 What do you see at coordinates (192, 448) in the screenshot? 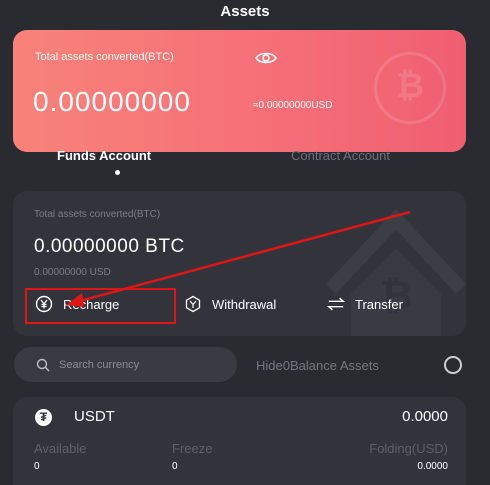
I see `freeze-header: Freeze` at bounding box center [192, 448].